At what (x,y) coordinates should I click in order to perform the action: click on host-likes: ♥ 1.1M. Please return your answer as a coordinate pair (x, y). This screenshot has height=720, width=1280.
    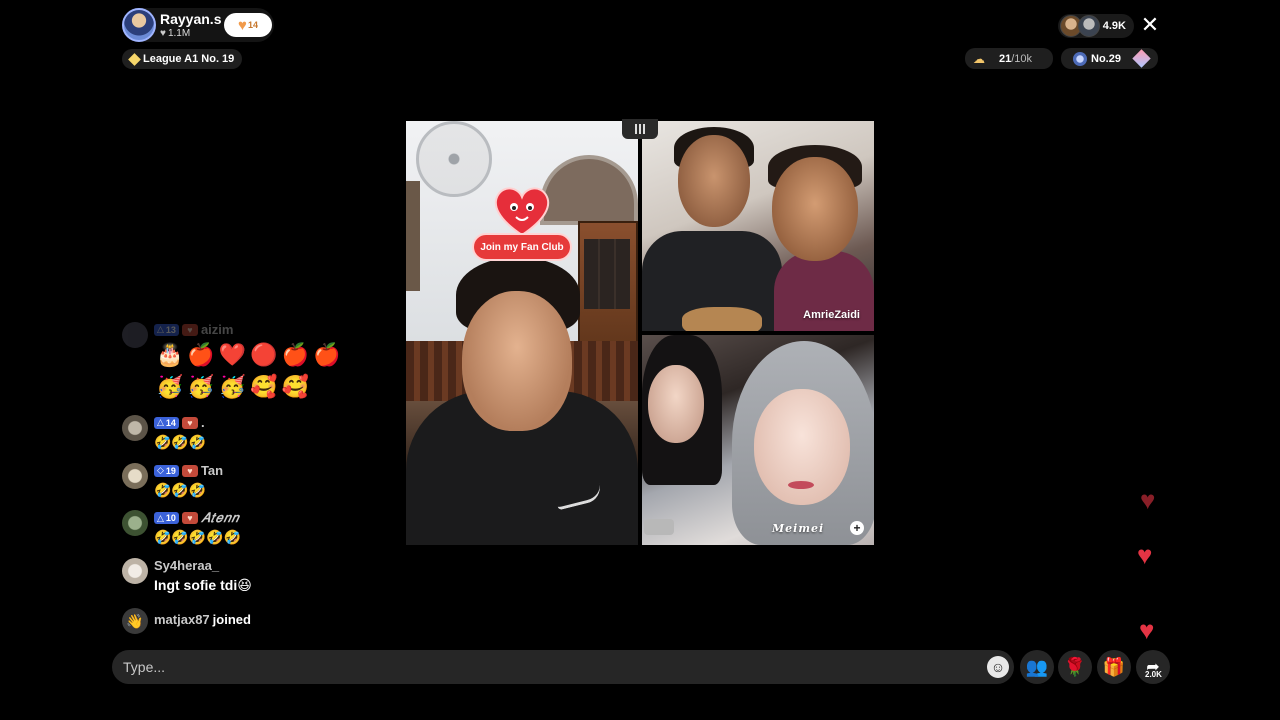
    Looking at the image, I should click on (190, 33).